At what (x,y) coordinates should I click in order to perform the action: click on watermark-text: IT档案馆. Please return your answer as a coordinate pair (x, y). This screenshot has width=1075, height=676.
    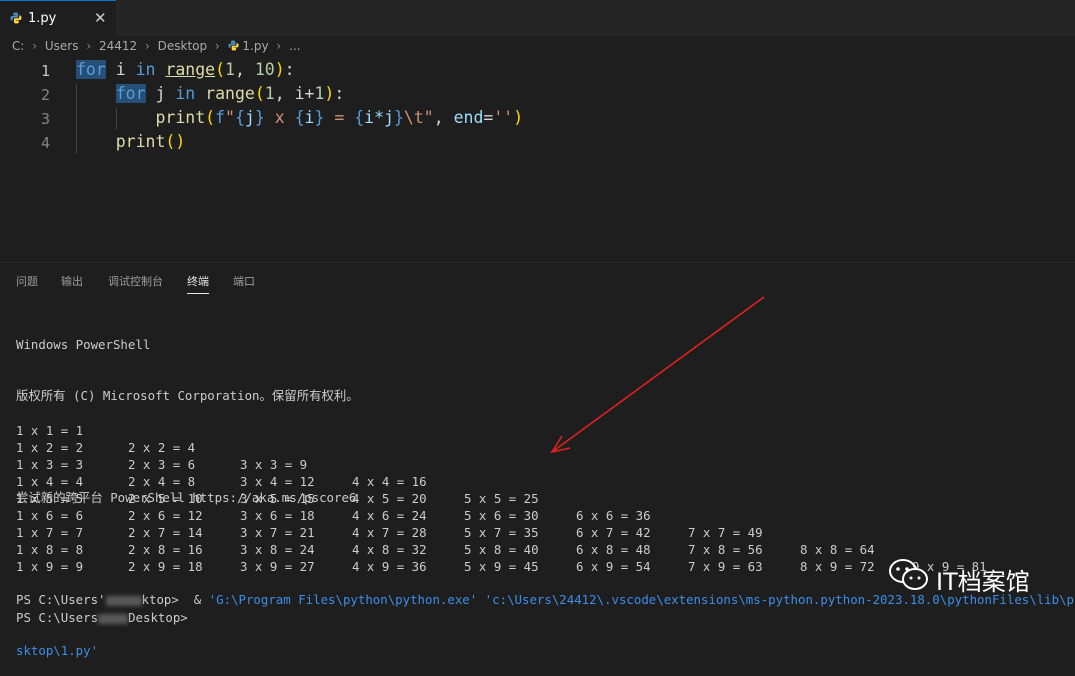
    Looking at the image, I should click on (983, 582).